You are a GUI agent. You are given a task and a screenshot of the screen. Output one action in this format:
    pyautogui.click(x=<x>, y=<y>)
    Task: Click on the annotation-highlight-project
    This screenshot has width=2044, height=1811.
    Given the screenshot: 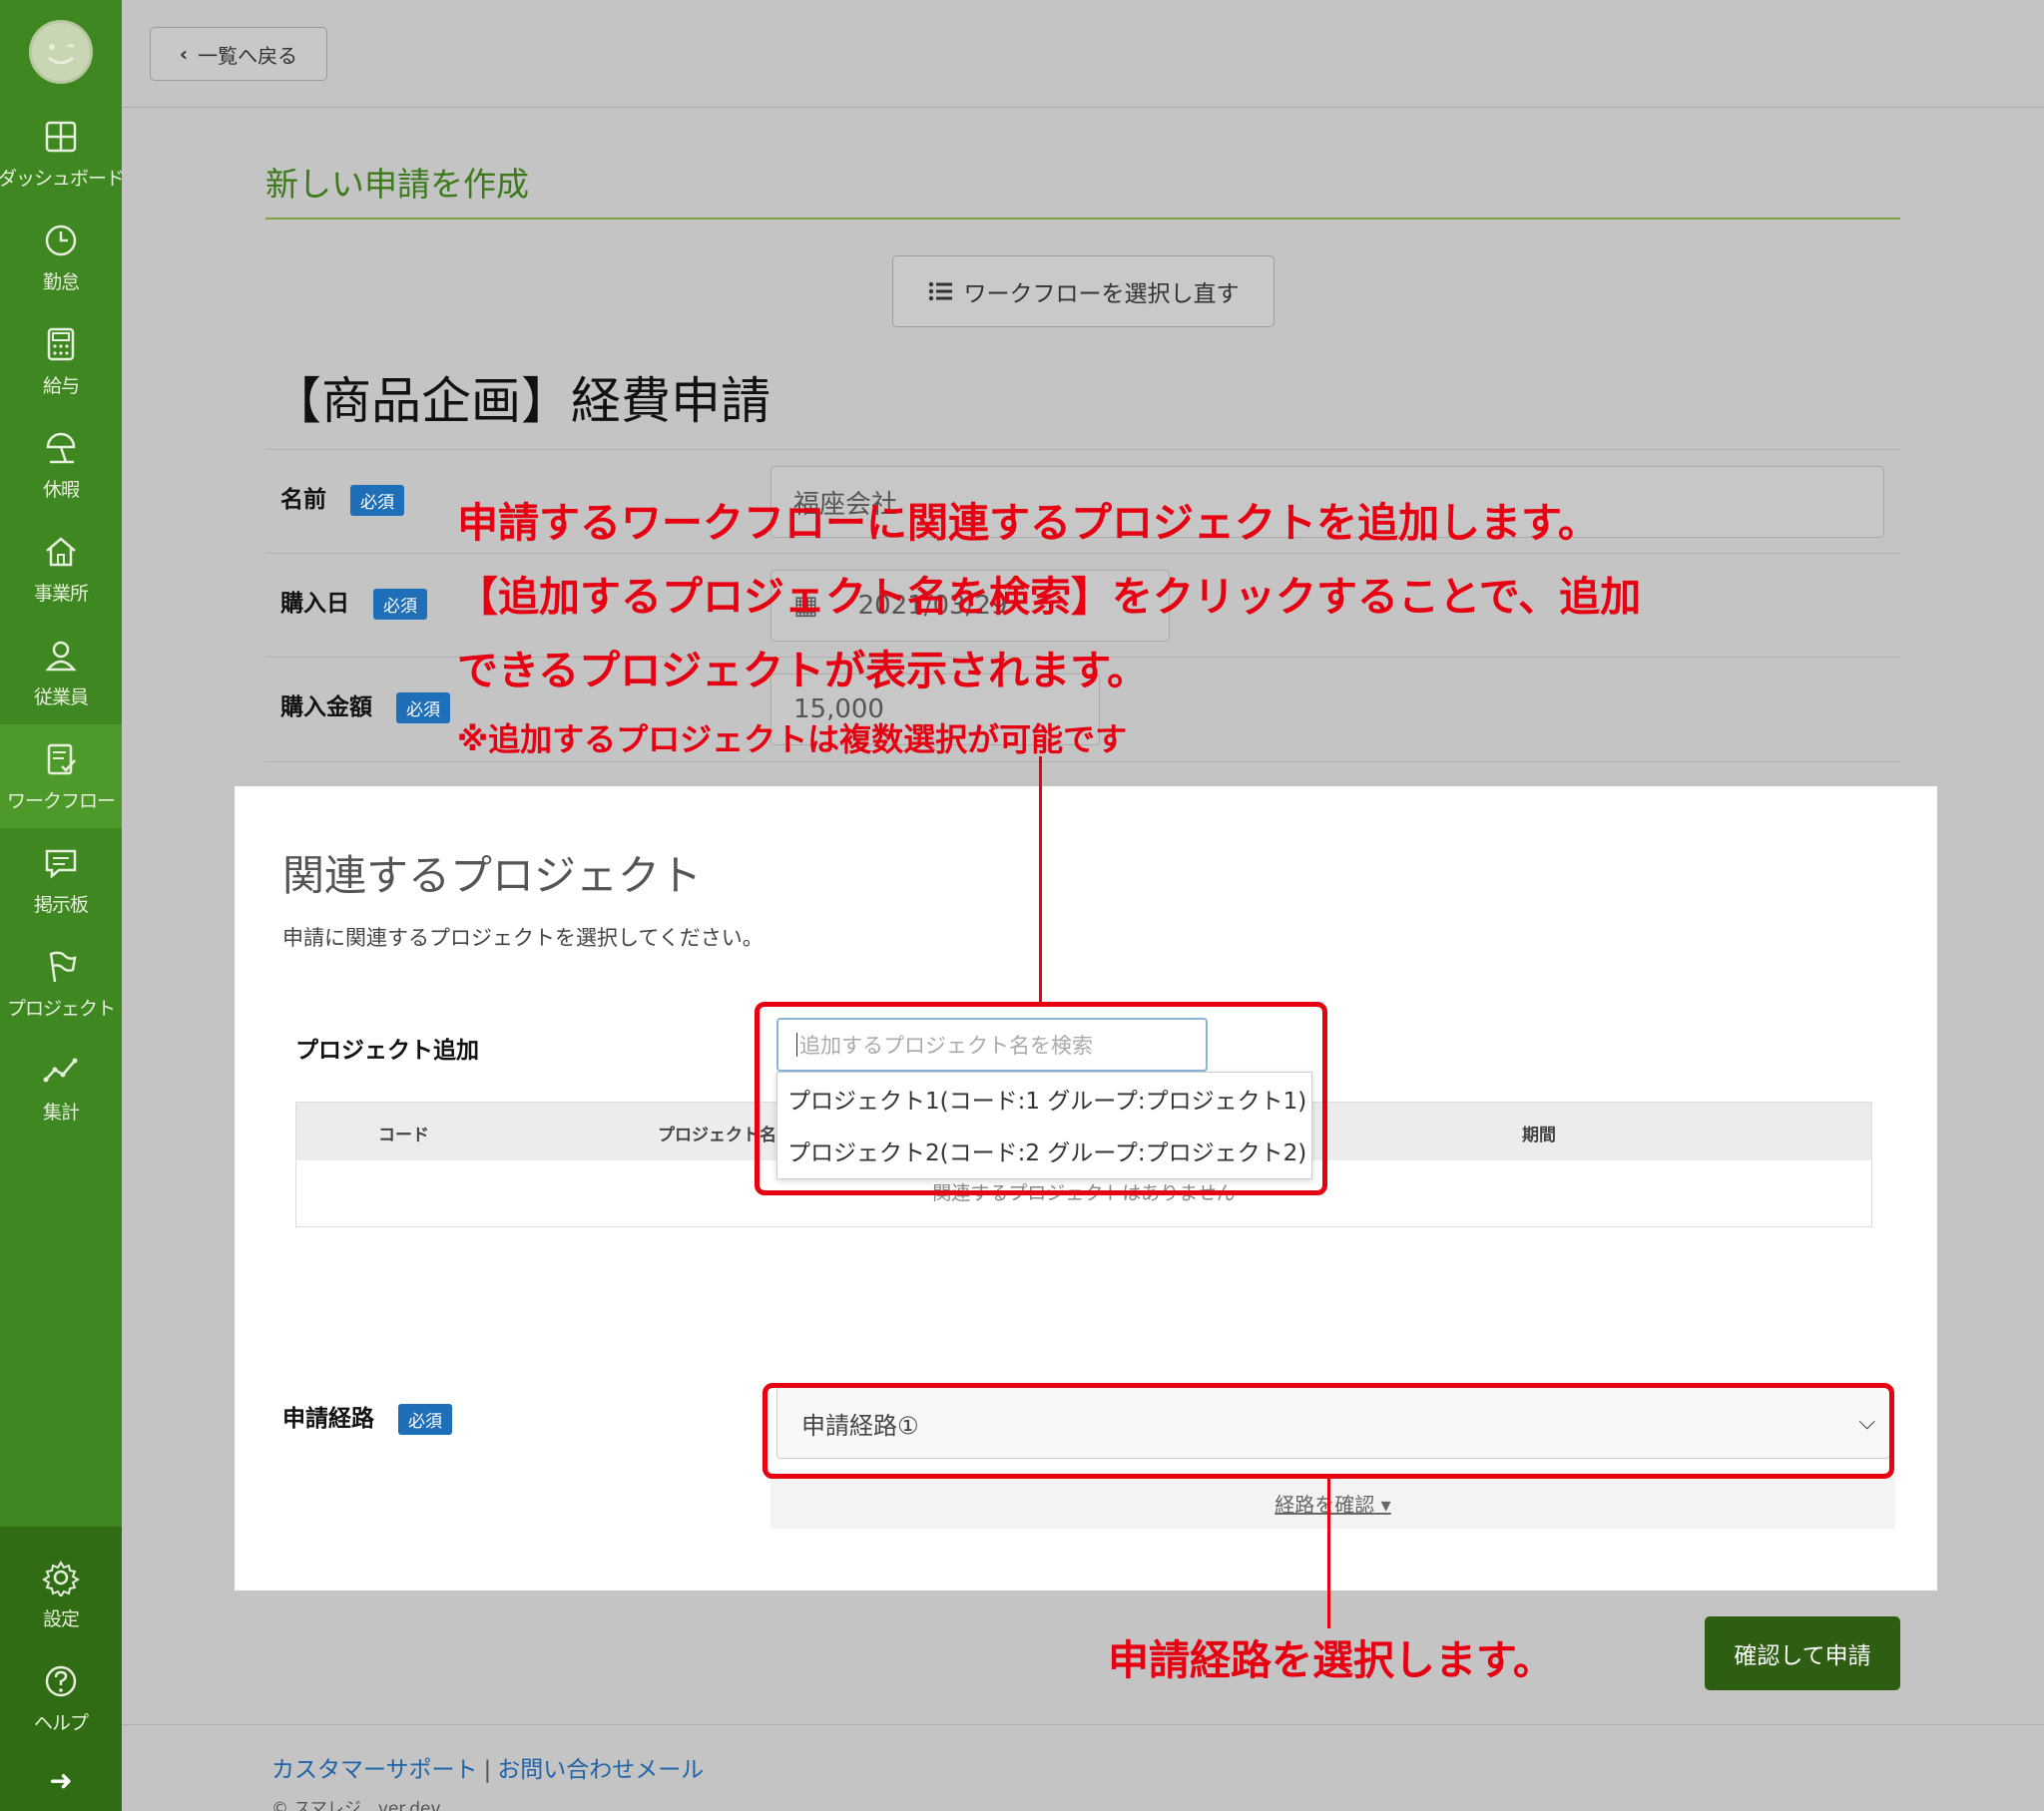 What is the action you would take?
    pyautogui.click(x=1041, y=1098)
    